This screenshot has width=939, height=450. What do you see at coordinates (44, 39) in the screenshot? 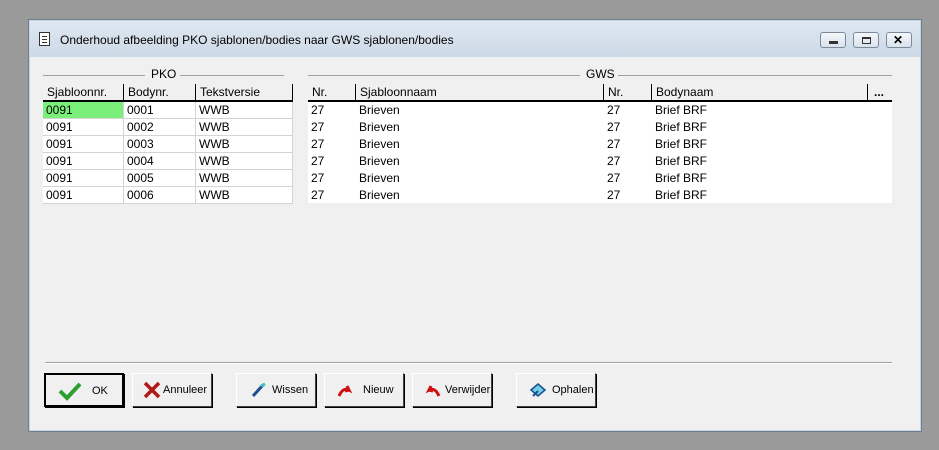
I see `document-icon` at bounding box center [44, 39].